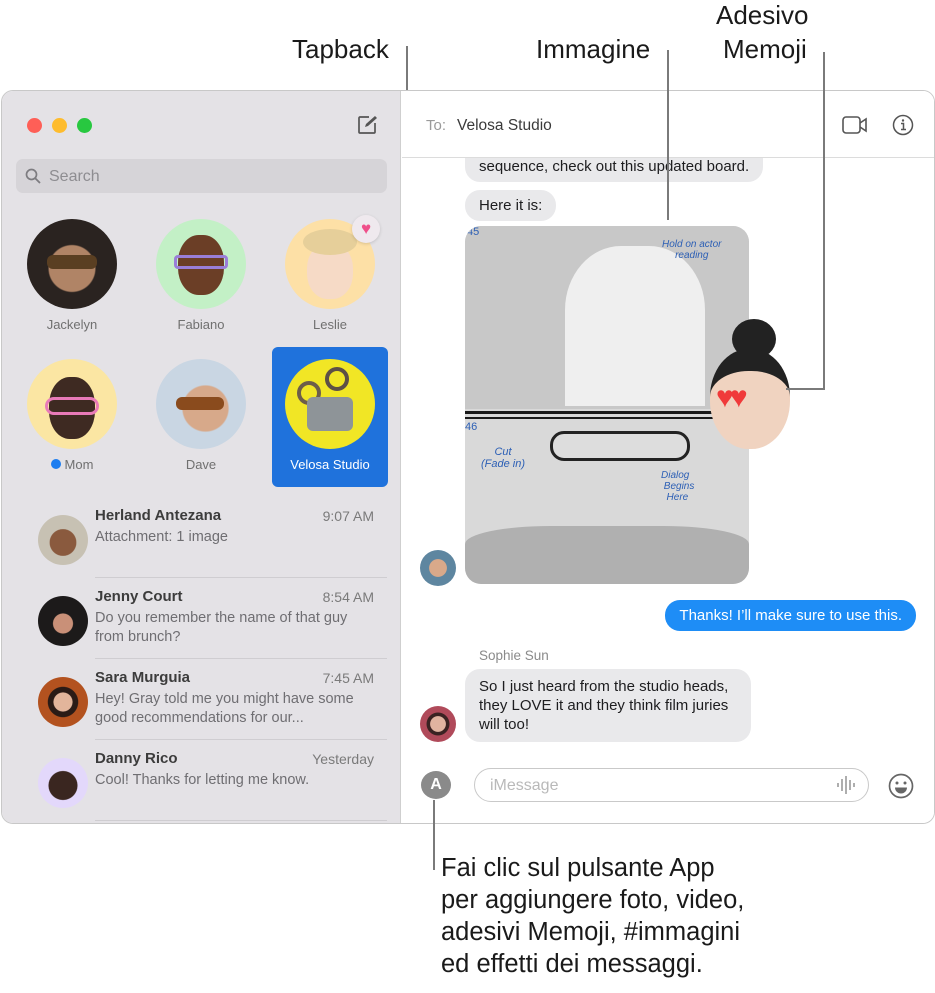  What do you see at coordinates (436, 125) in the screenshot?
I see `to-label: To:` at bounding box center [436, 125].